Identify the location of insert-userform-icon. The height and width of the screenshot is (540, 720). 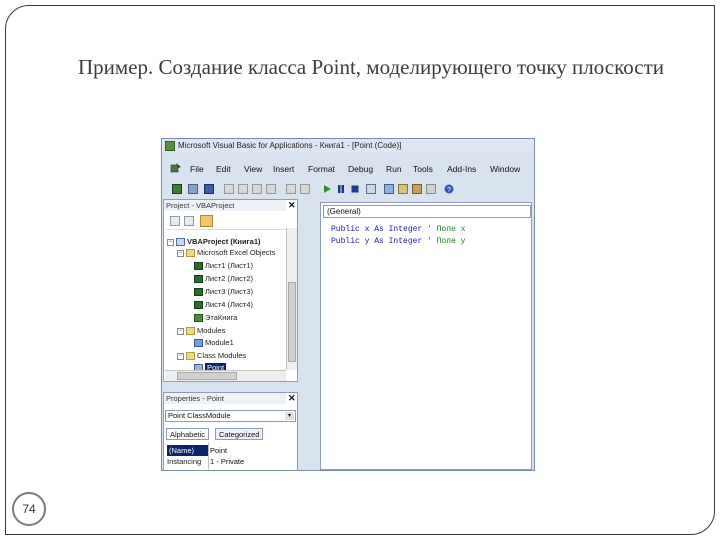
(193, 189).